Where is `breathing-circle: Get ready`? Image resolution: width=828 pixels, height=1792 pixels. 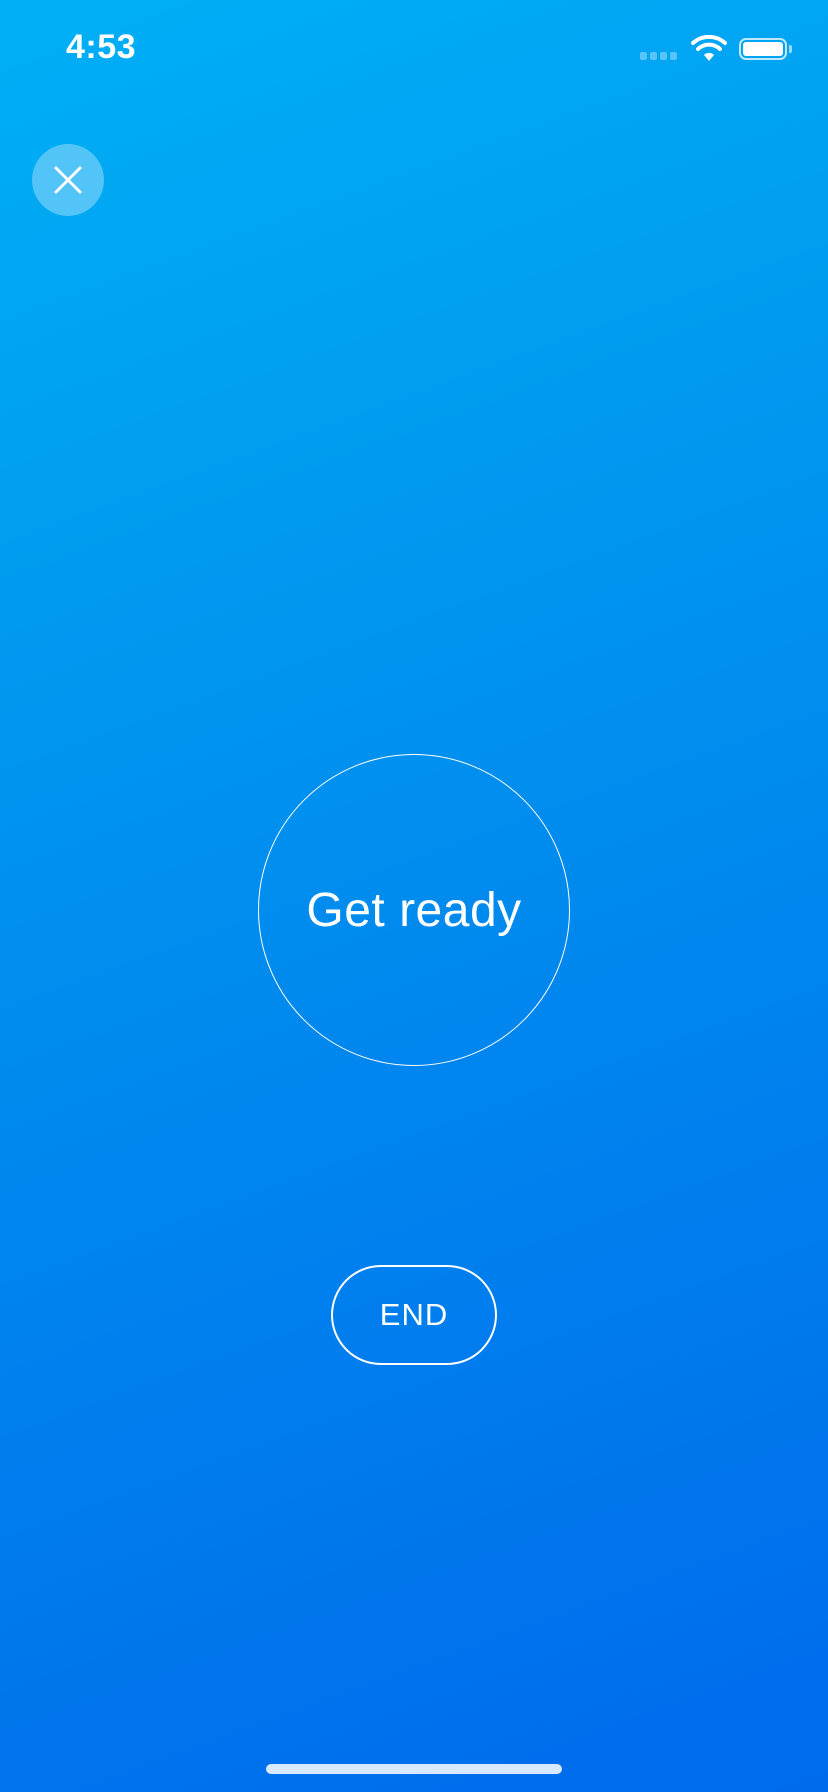 breathing-circle: Get ready is located at coordinates (414, 910).